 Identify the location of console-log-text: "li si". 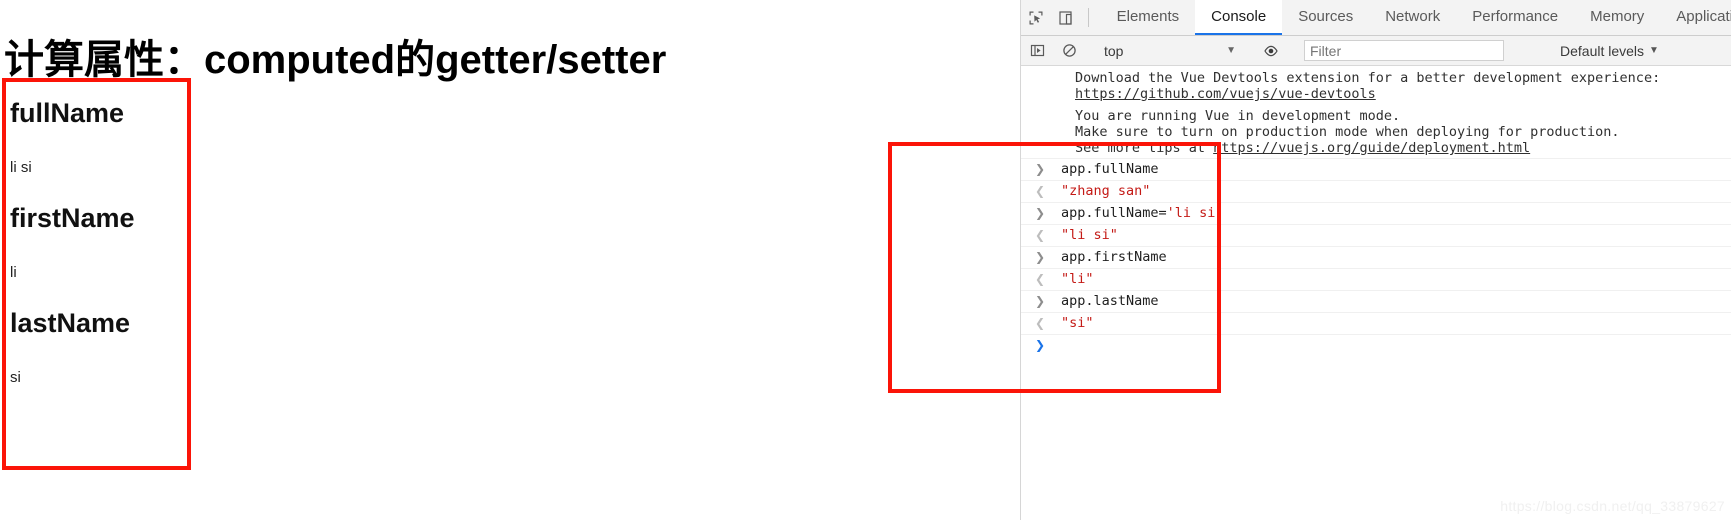
(1089, 235).